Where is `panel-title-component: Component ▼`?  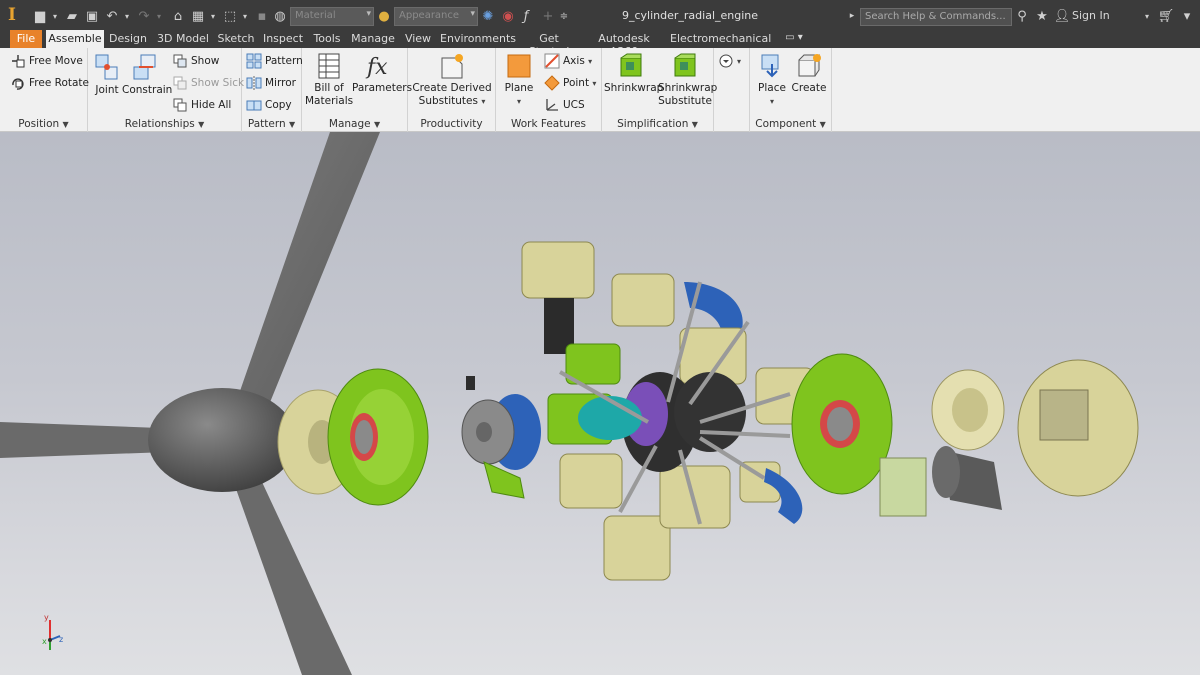
panel-title-component: Component ▼ is located at coordinates (790, 124).